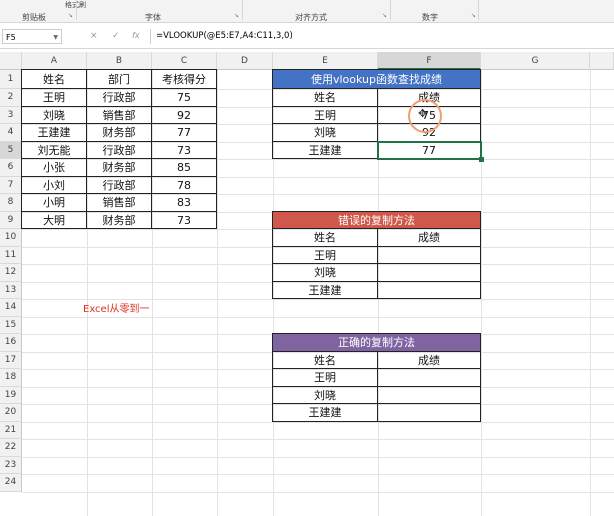 This screenshot has height=516, width=614. I want to click on row-header-10: 10, so click(11, 238).